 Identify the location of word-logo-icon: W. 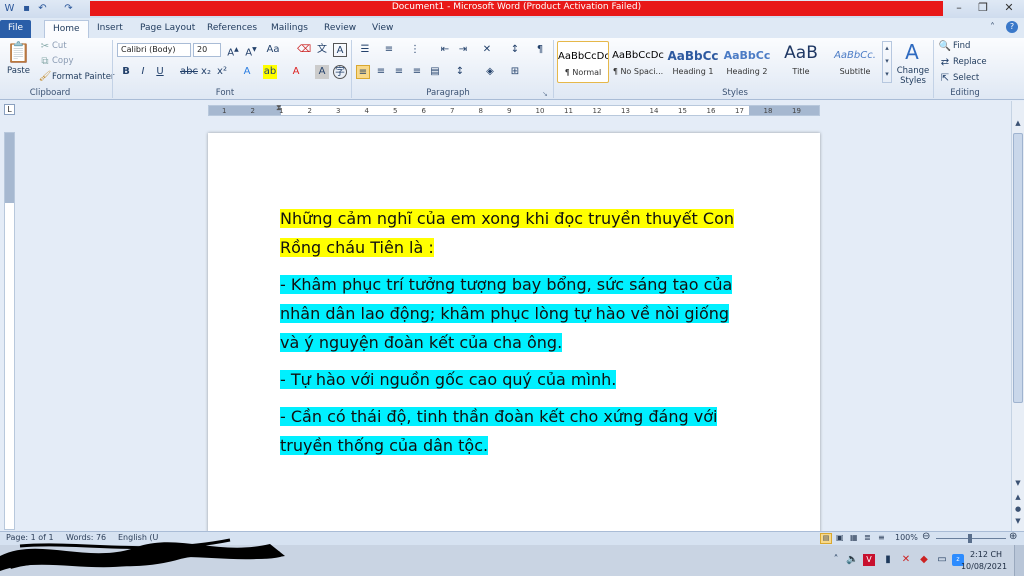
(9, 8).